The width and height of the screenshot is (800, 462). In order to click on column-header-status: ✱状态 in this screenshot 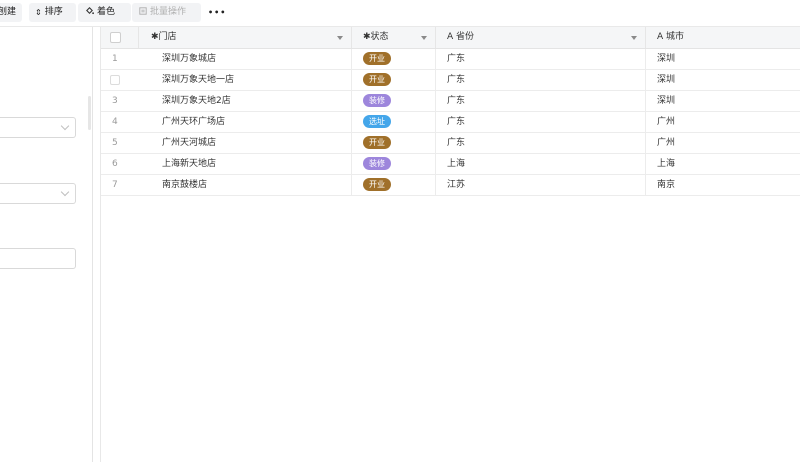, I will do `click(394, 37)`.